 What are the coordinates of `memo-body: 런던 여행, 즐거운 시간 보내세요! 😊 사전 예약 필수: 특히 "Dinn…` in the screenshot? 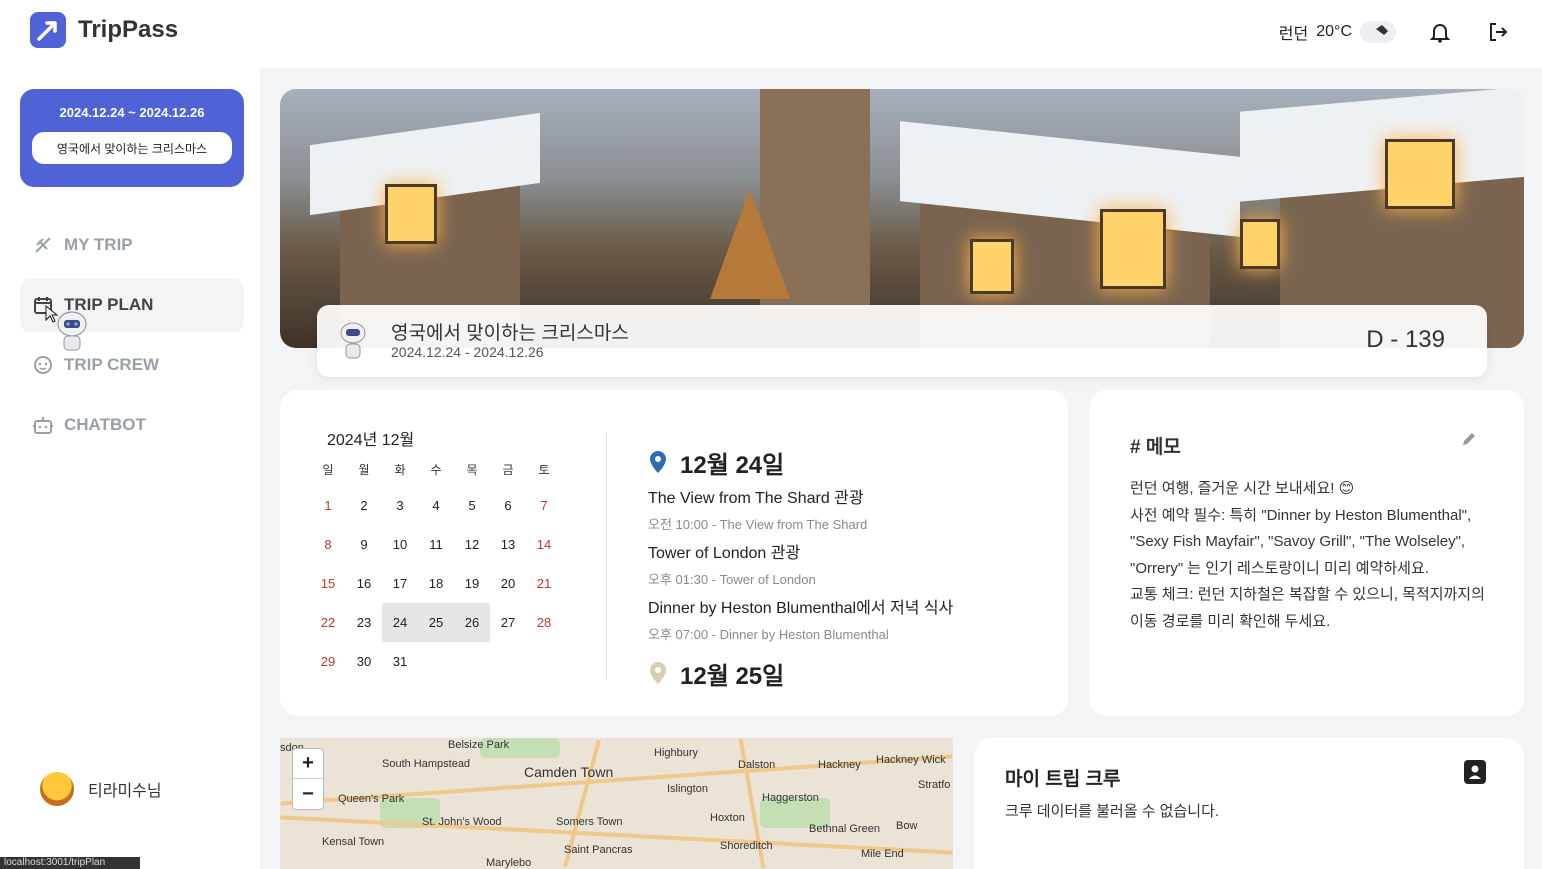 It's located at (1315, 555).